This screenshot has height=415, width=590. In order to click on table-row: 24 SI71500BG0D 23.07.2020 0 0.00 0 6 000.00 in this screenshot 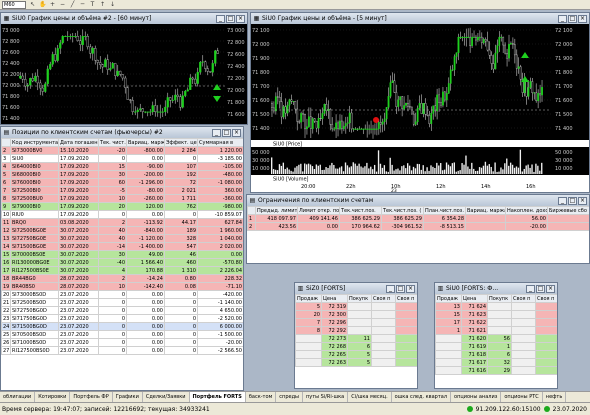, I will do `click(122, 326)`.